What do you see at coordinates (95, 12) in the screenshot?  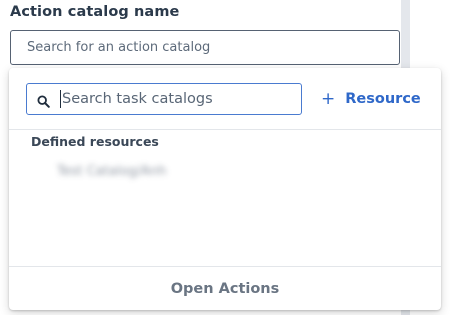 I see `field-label: Action catalog name` at bounding box center [95, 12].